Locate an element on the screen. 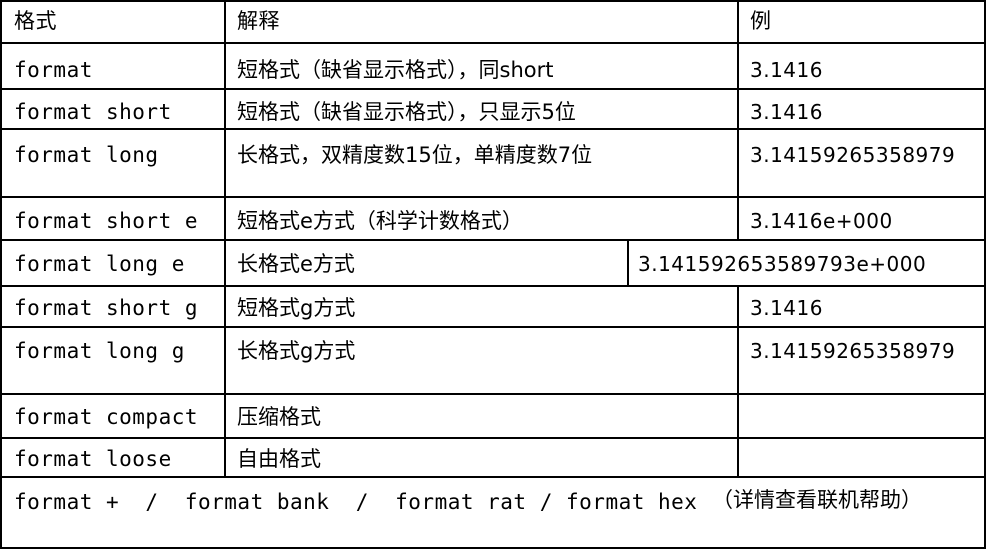 This screenshot has height=549, width=986. row-explanation-cell: 压缩格式 is located at coordinates (279, 417).